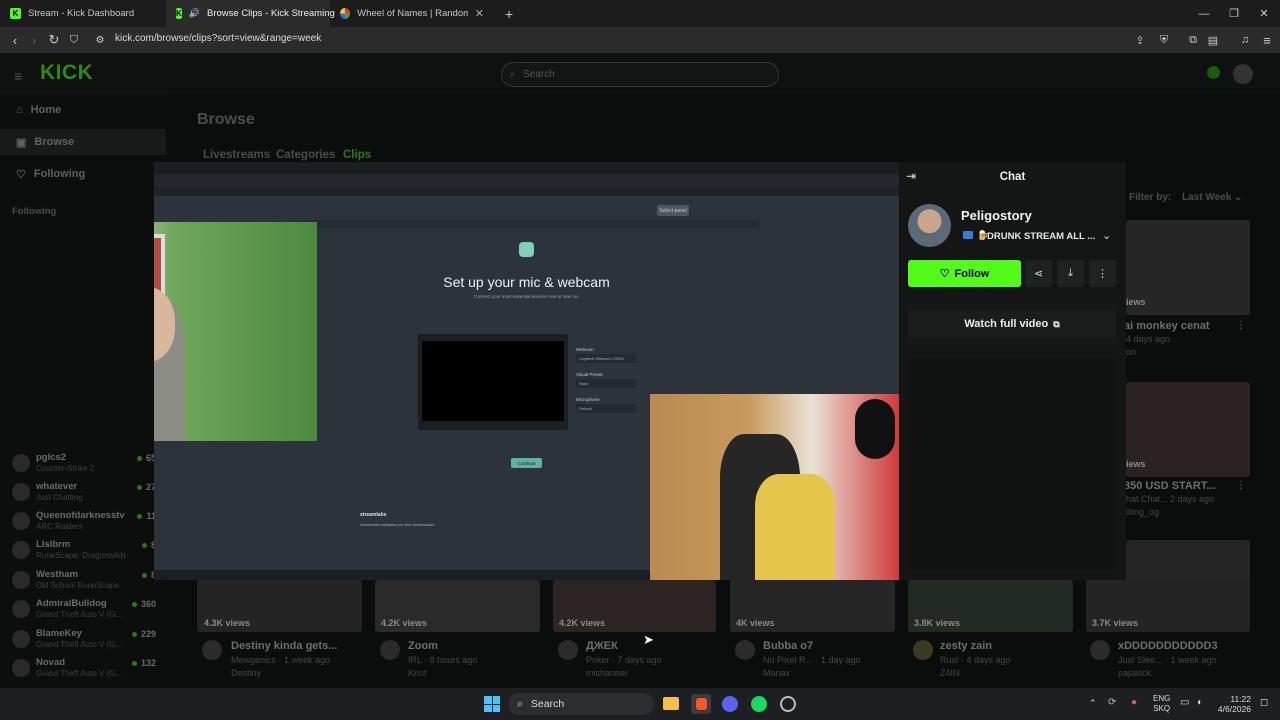 This screenshot has height=720, width=1280. I want to click on microphone-label: Microphone, so click(588, 399).